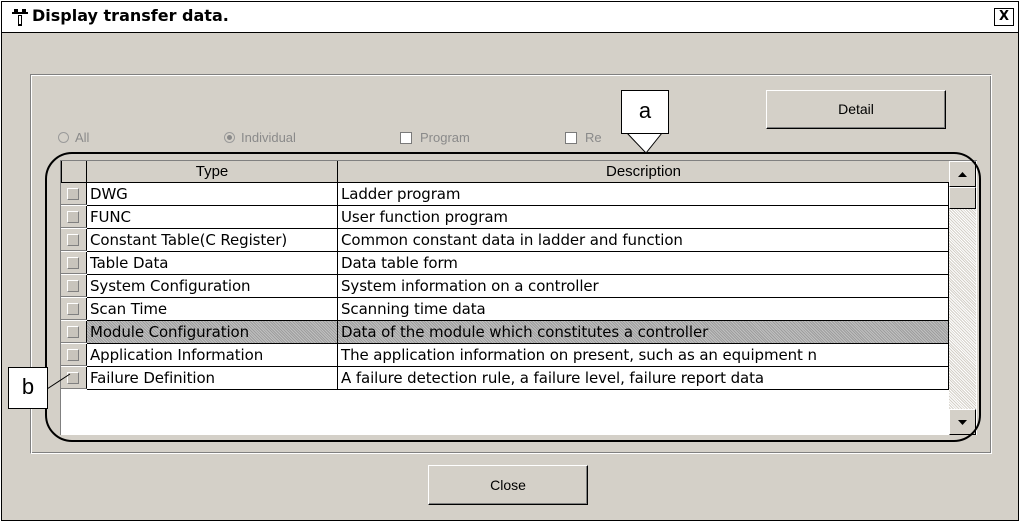 The height and width of the screenshot is (524, 1022). What do you see at coordinates (58, 381) in the screenshot?
I see `callout-b-pointer` at bounding box center [58, 381].